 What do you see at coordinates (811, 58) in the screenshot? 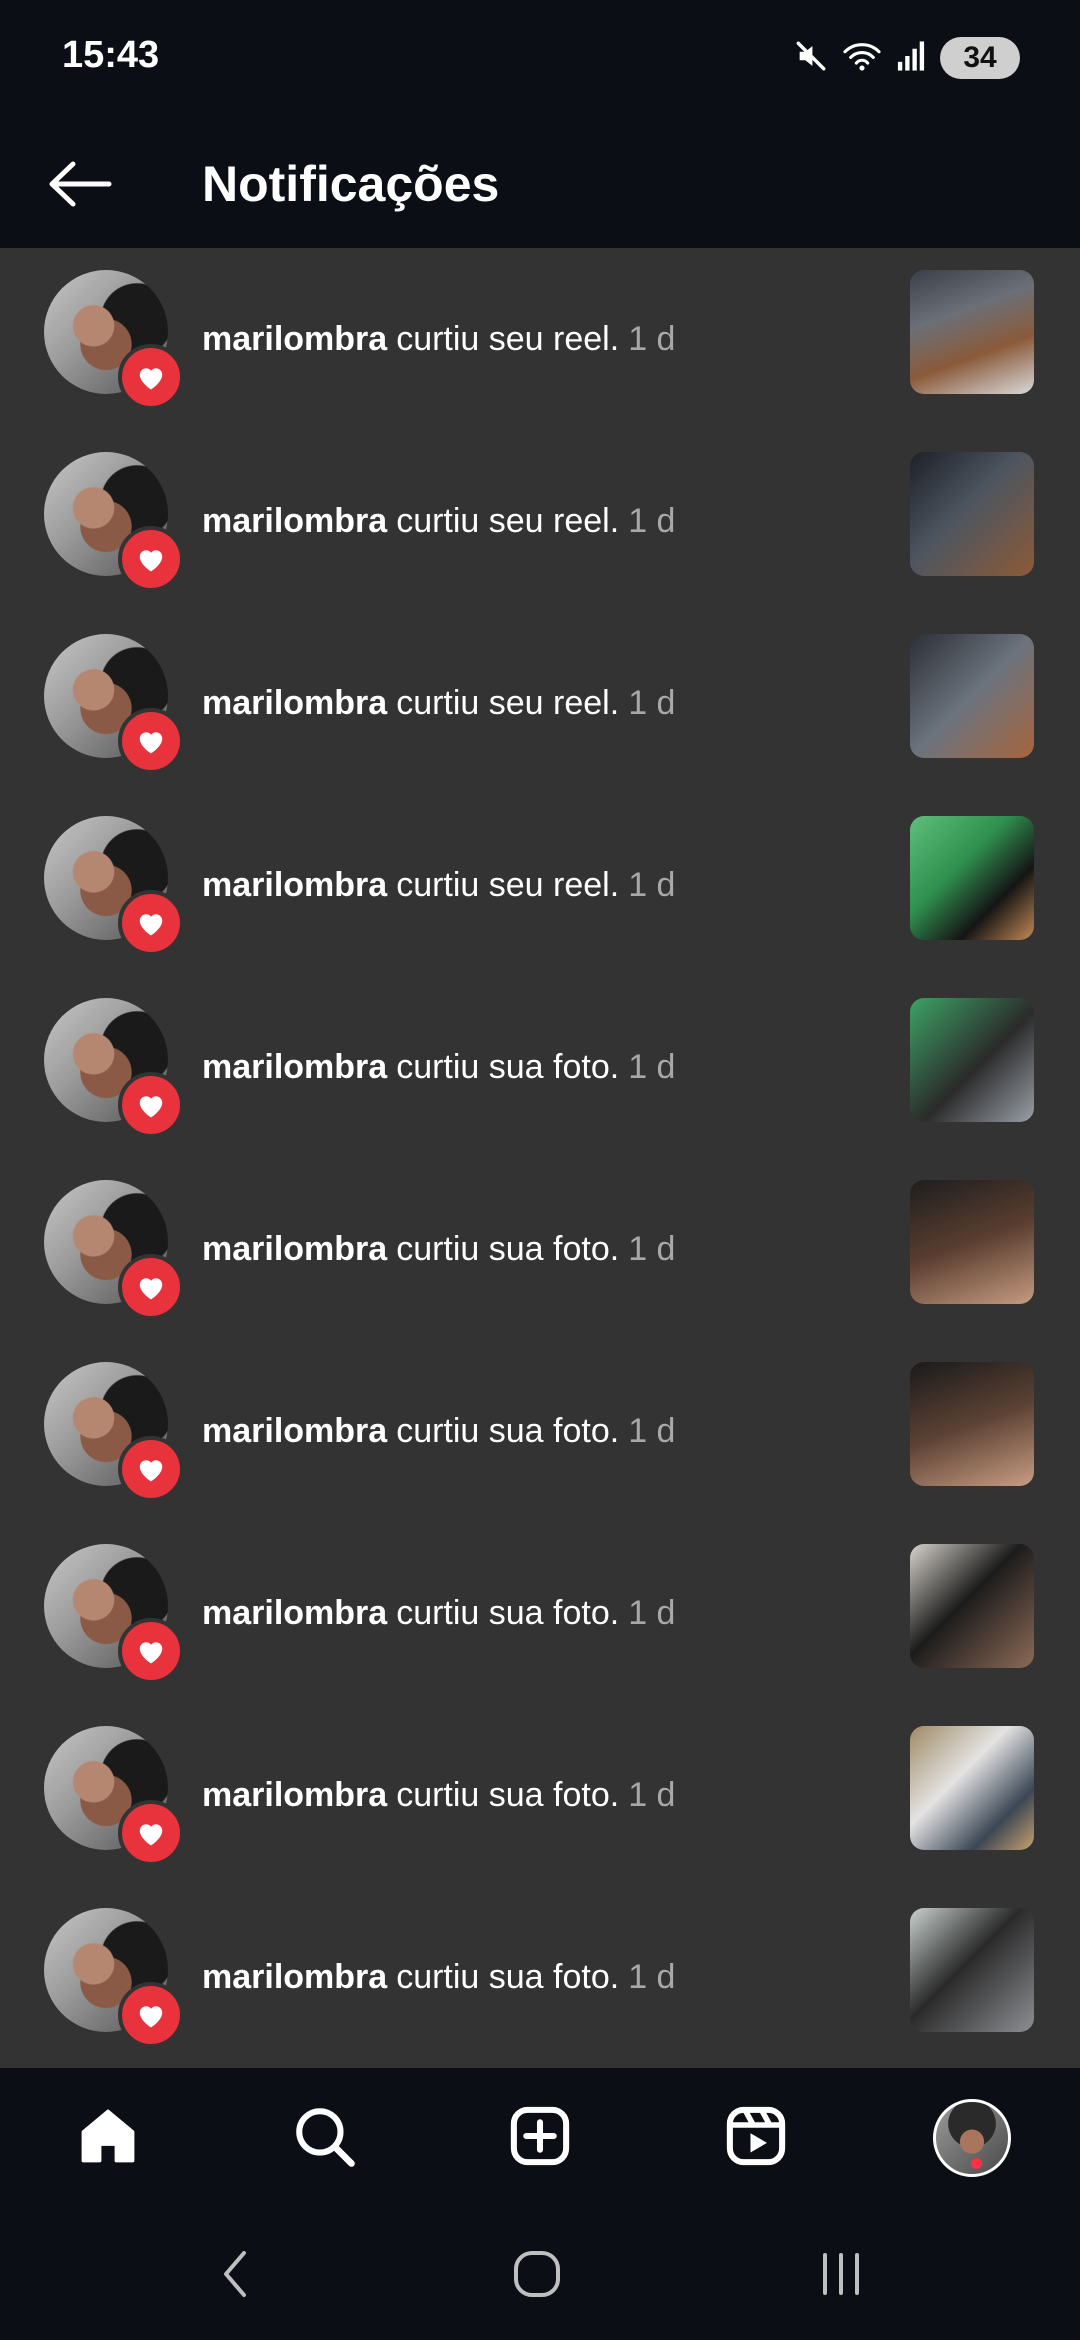
I see `mute-icon` at bounding box center [811, 58].